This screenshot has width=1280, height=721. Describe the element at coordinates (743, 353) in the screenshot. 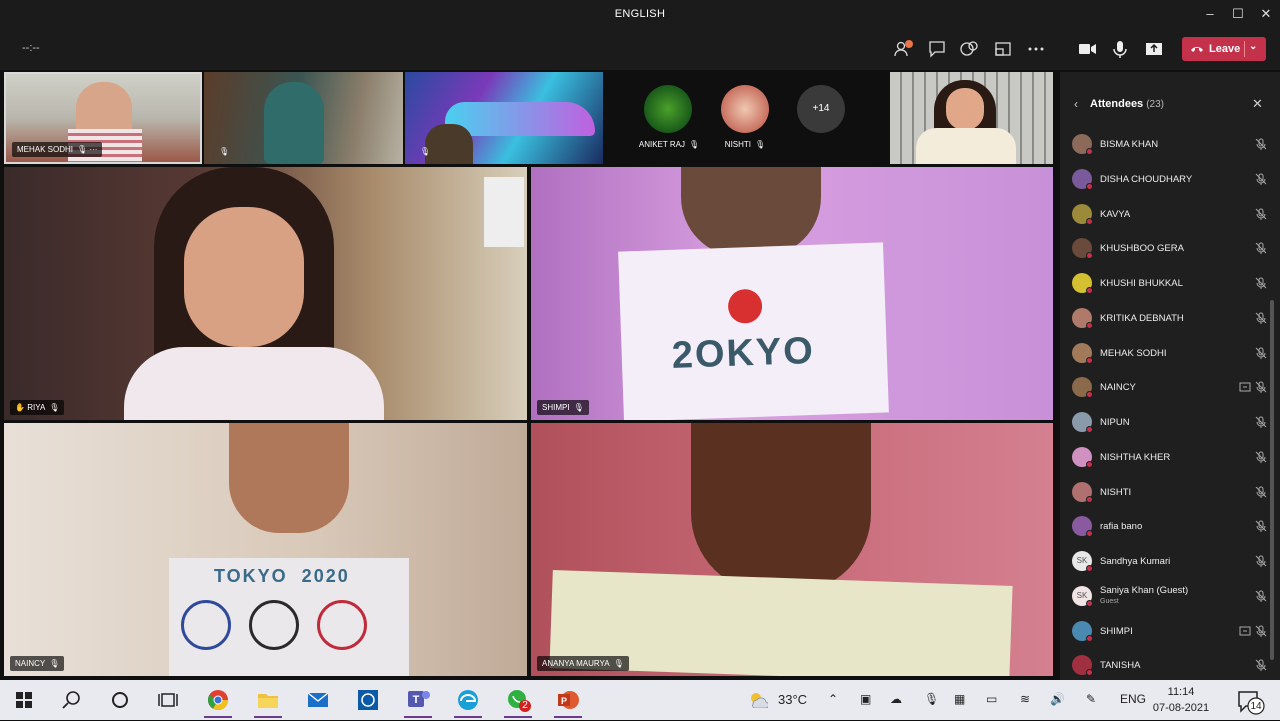

I see `sign-text: 2OKYO` at that location.